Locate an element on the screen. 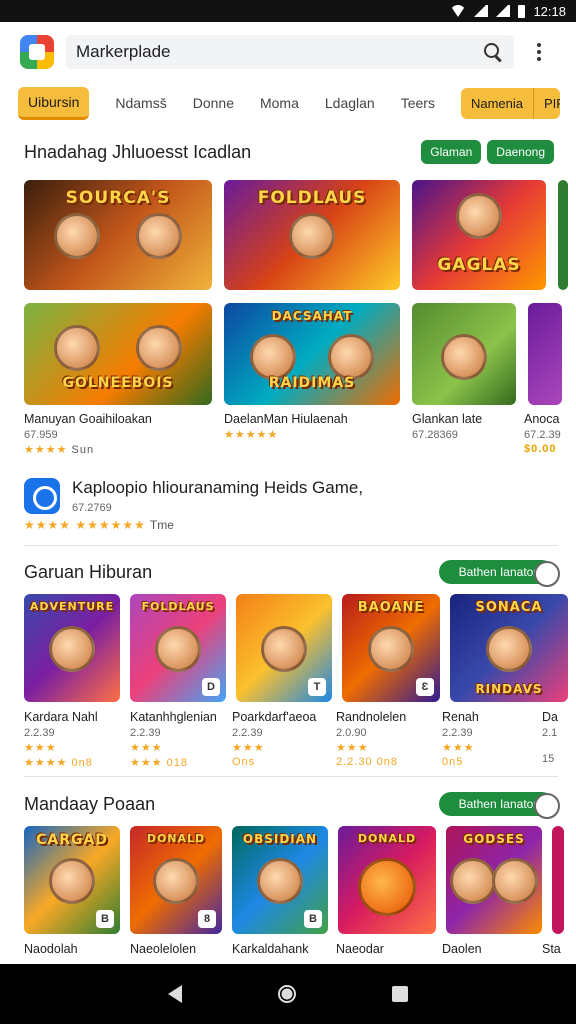 This screenshot has width=576, height=1024. tab-4: Ldaglan is located at coordinates (350, 103).